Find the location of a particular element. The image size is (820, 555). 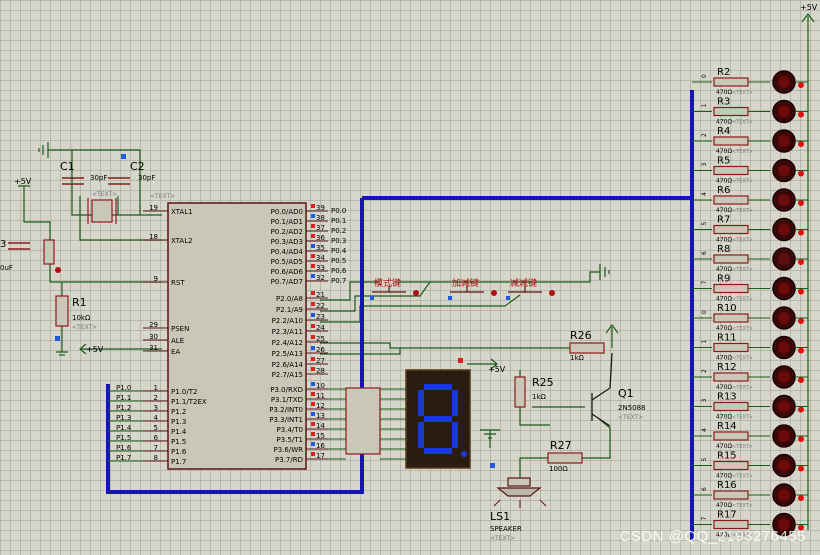

net-label: P0.0 is located at coordinates (338, 211).